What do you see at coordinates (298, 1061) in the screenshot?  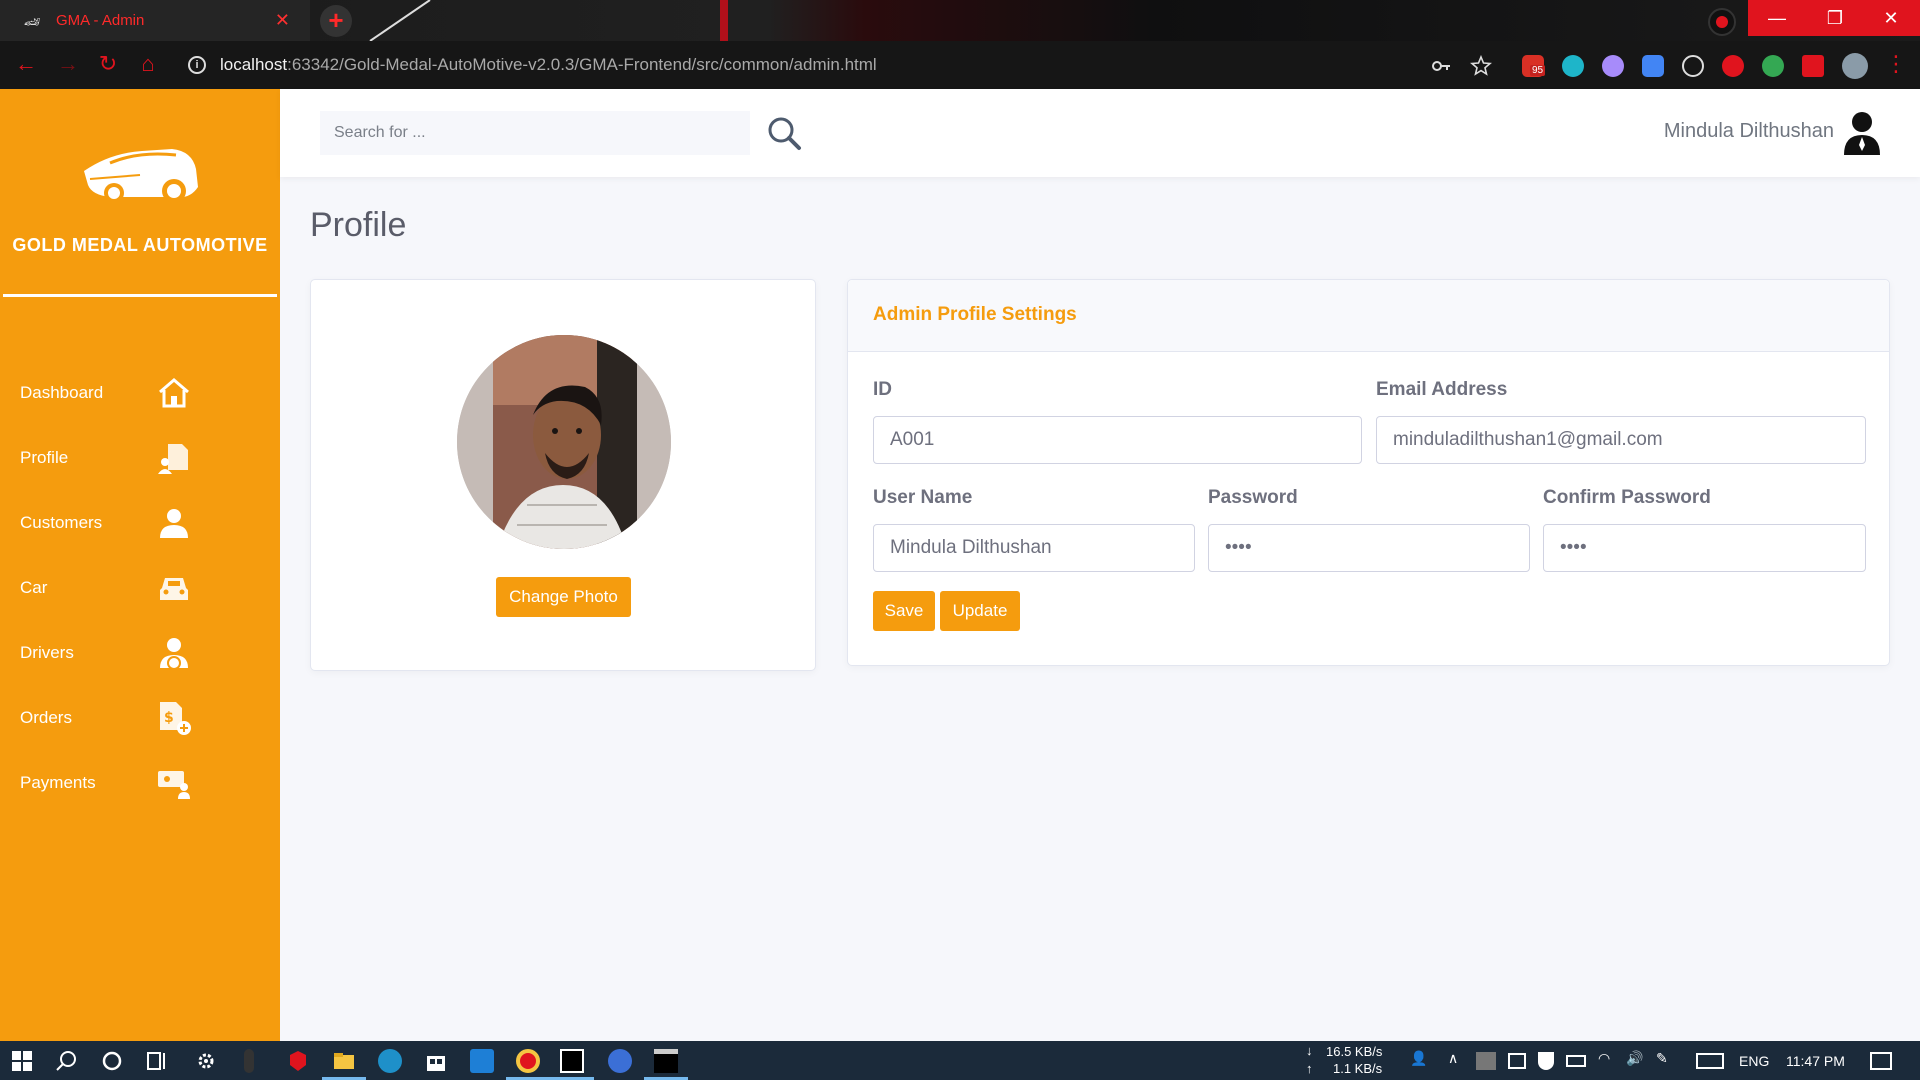 I see `red-app-icon` at bounding box center [298, 1061].